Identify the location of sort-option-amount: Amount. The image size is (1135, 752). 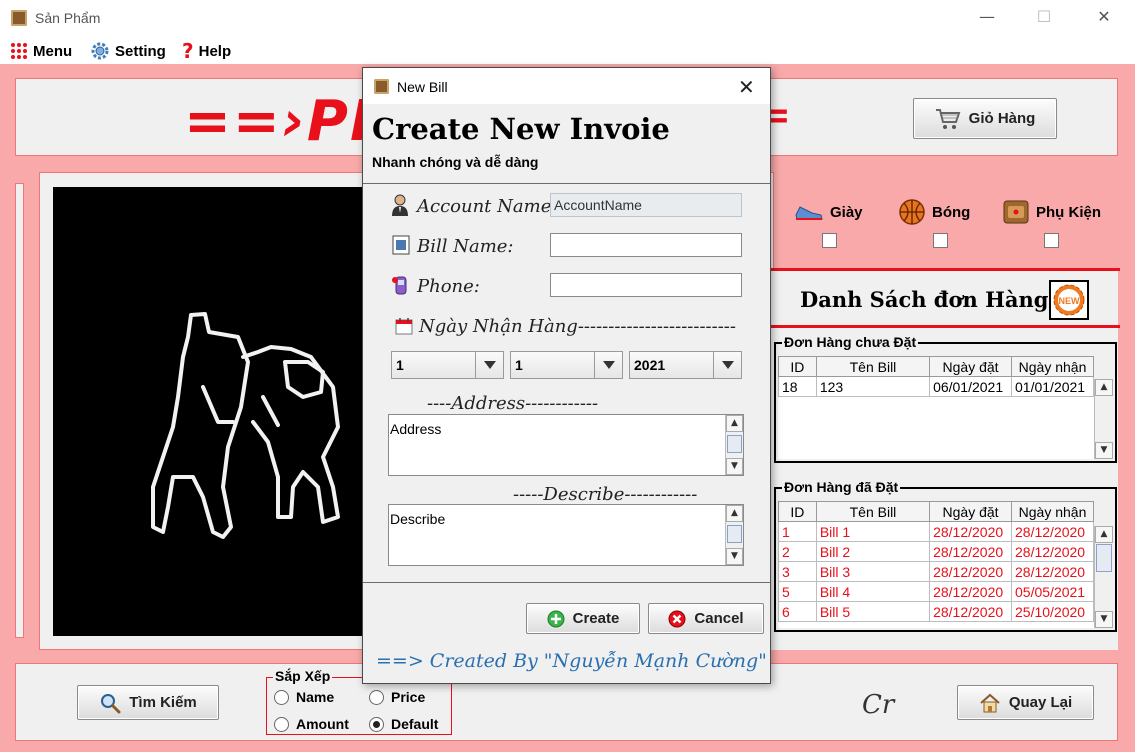
(311, 724).